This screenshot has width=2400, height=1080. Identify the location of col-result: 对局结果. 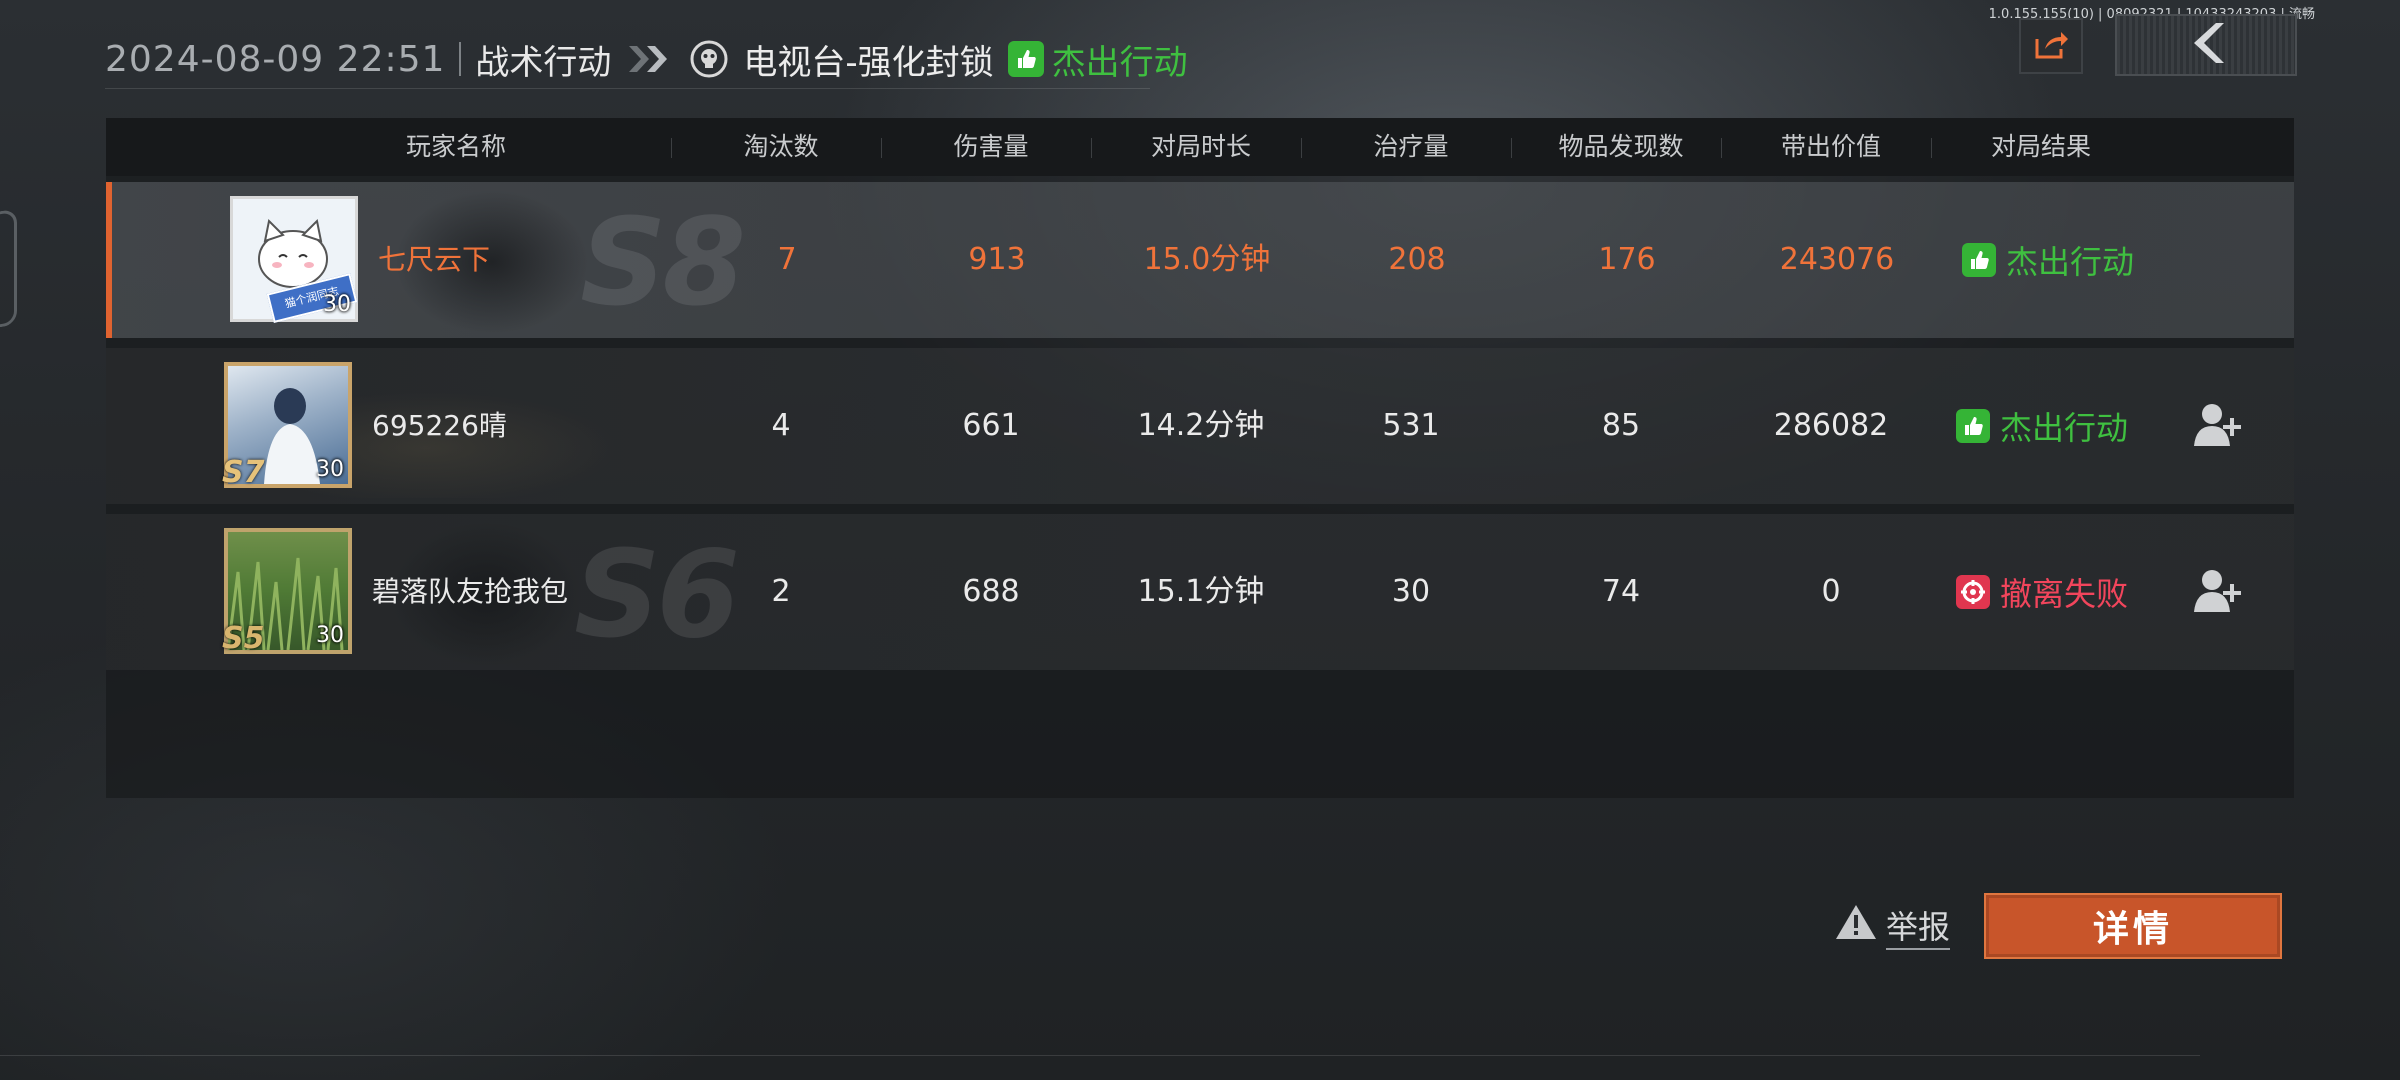
(2040, 146).